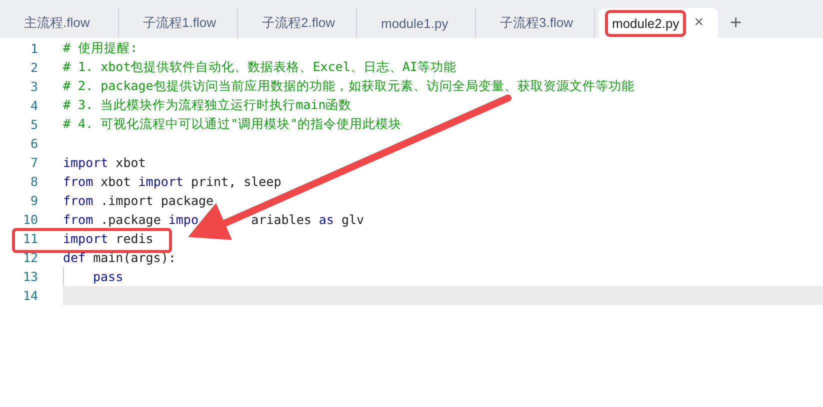 The width and height of the screenshot is (823, 407). What do you see at coordinates (30, 276) in the screenshot?
I see `line-number: 13` at bounding box center [30, 276].